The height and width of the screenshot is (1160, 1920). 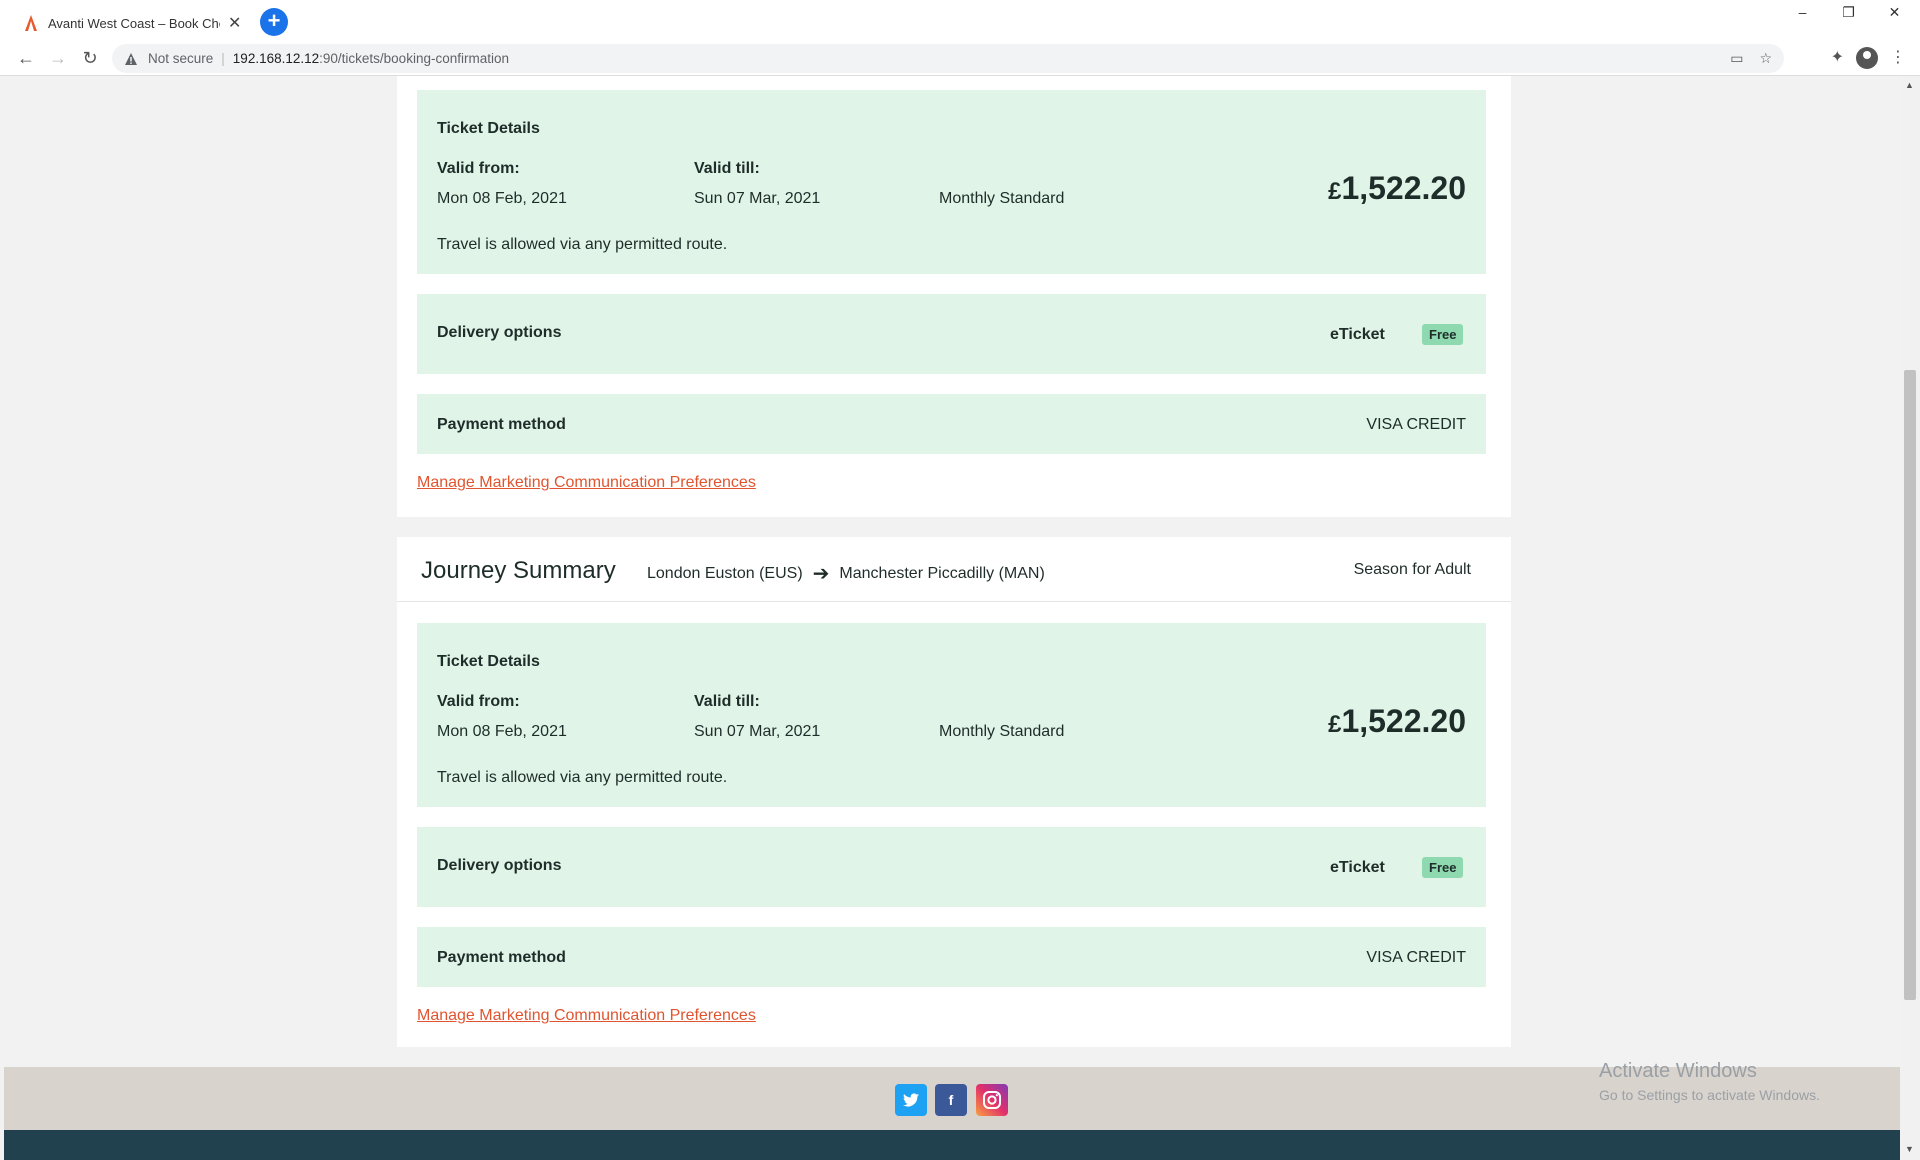 I want to click on close-window-button: ✕, so click(x=1894, y=12).